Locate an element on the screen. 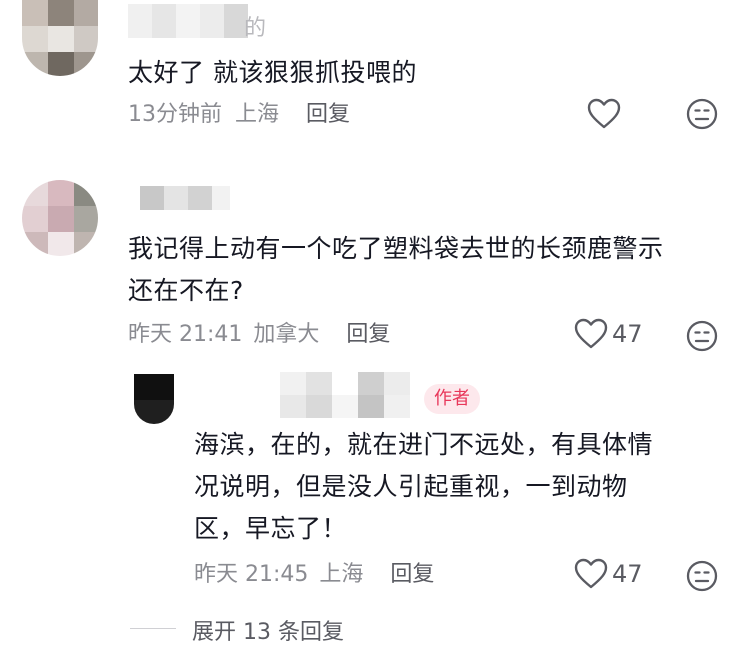 The height and width of the screenshot is (656, 750). comment-text: 太好了 就该狠狠抓投喂的 is located at coordinates (272, 72).